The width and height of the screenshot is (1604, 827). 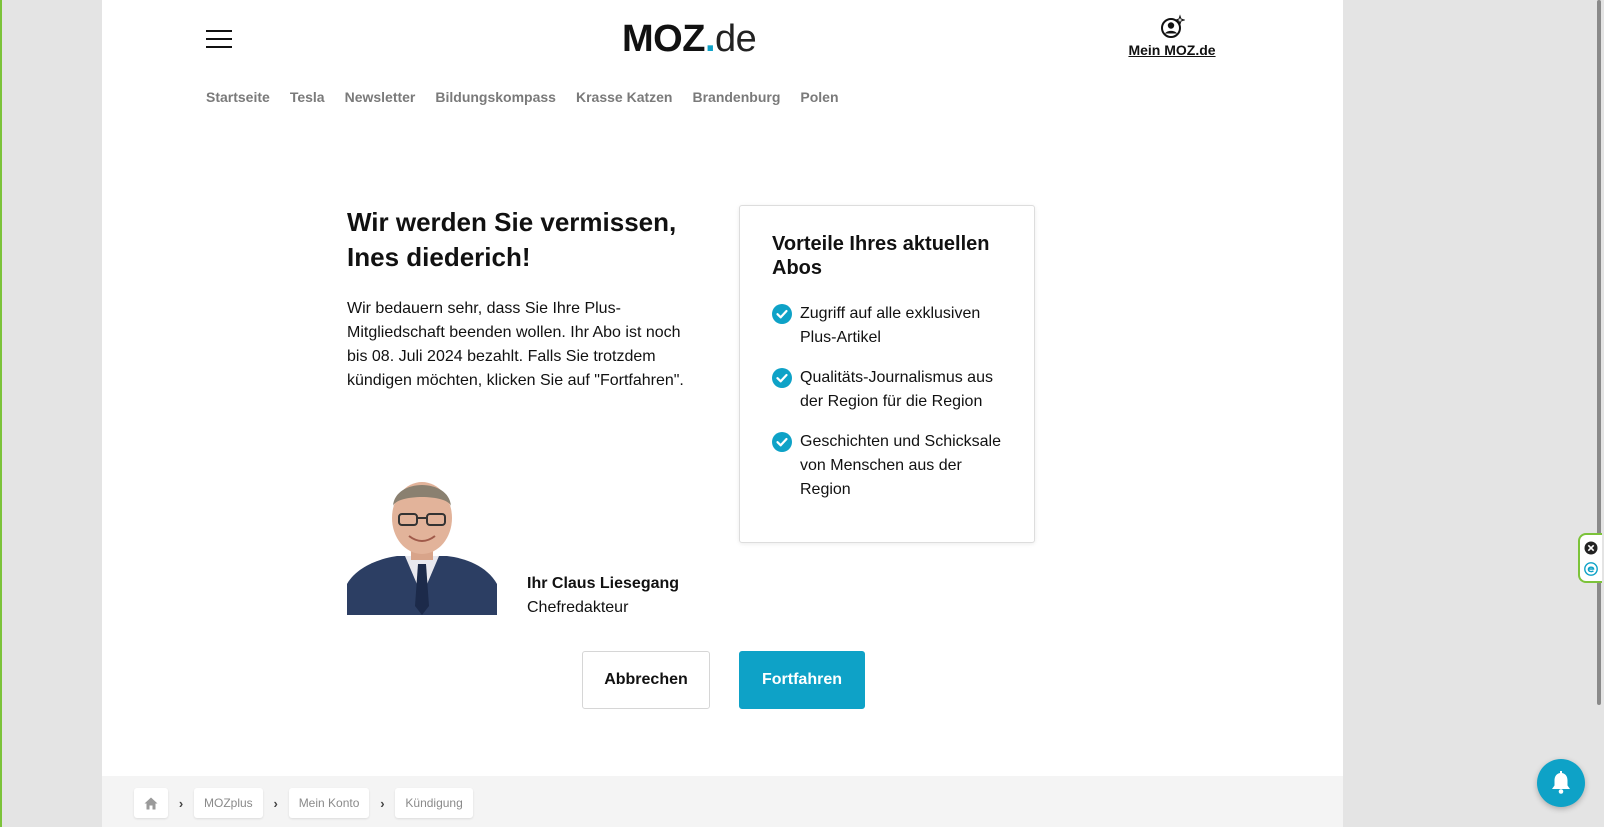 What do you see at coordinates (1590, 558) in the screenshot?
I see `side-widget` at bounding box center [1590, 558].